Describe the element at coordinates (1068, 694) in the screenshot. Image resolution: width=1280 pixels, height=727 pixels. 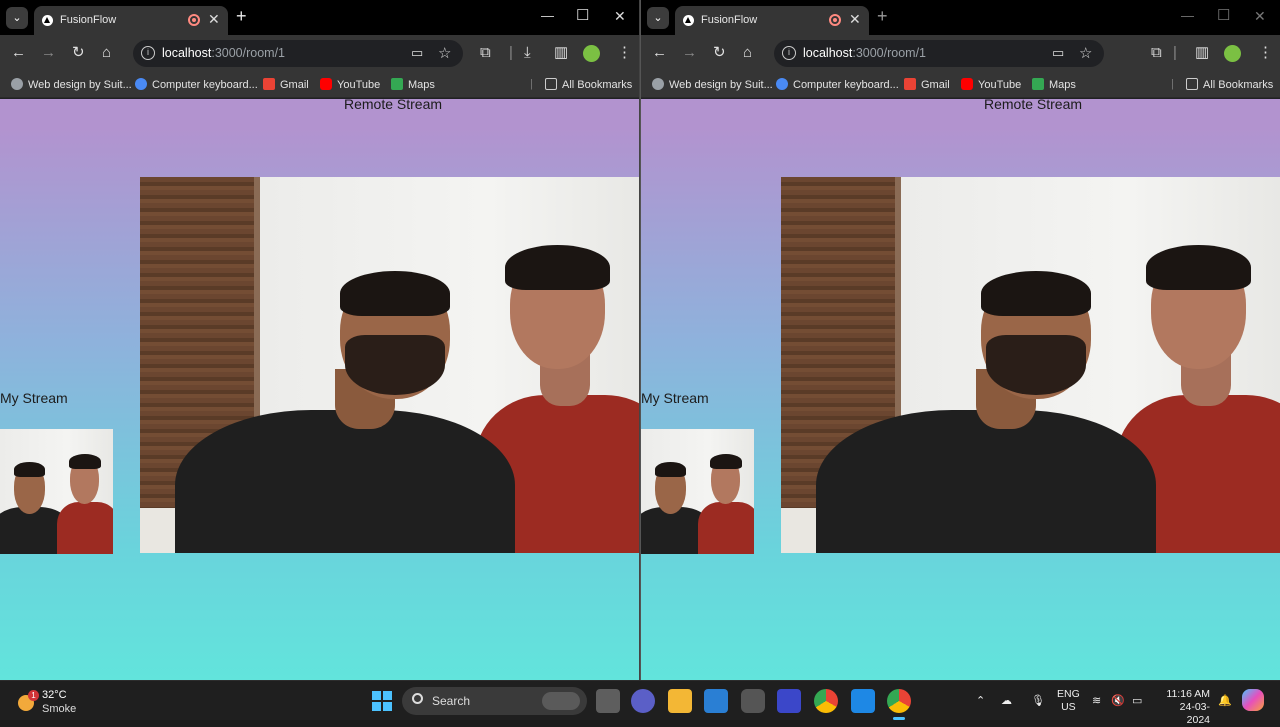
I see `language-code: ENG` at that location.